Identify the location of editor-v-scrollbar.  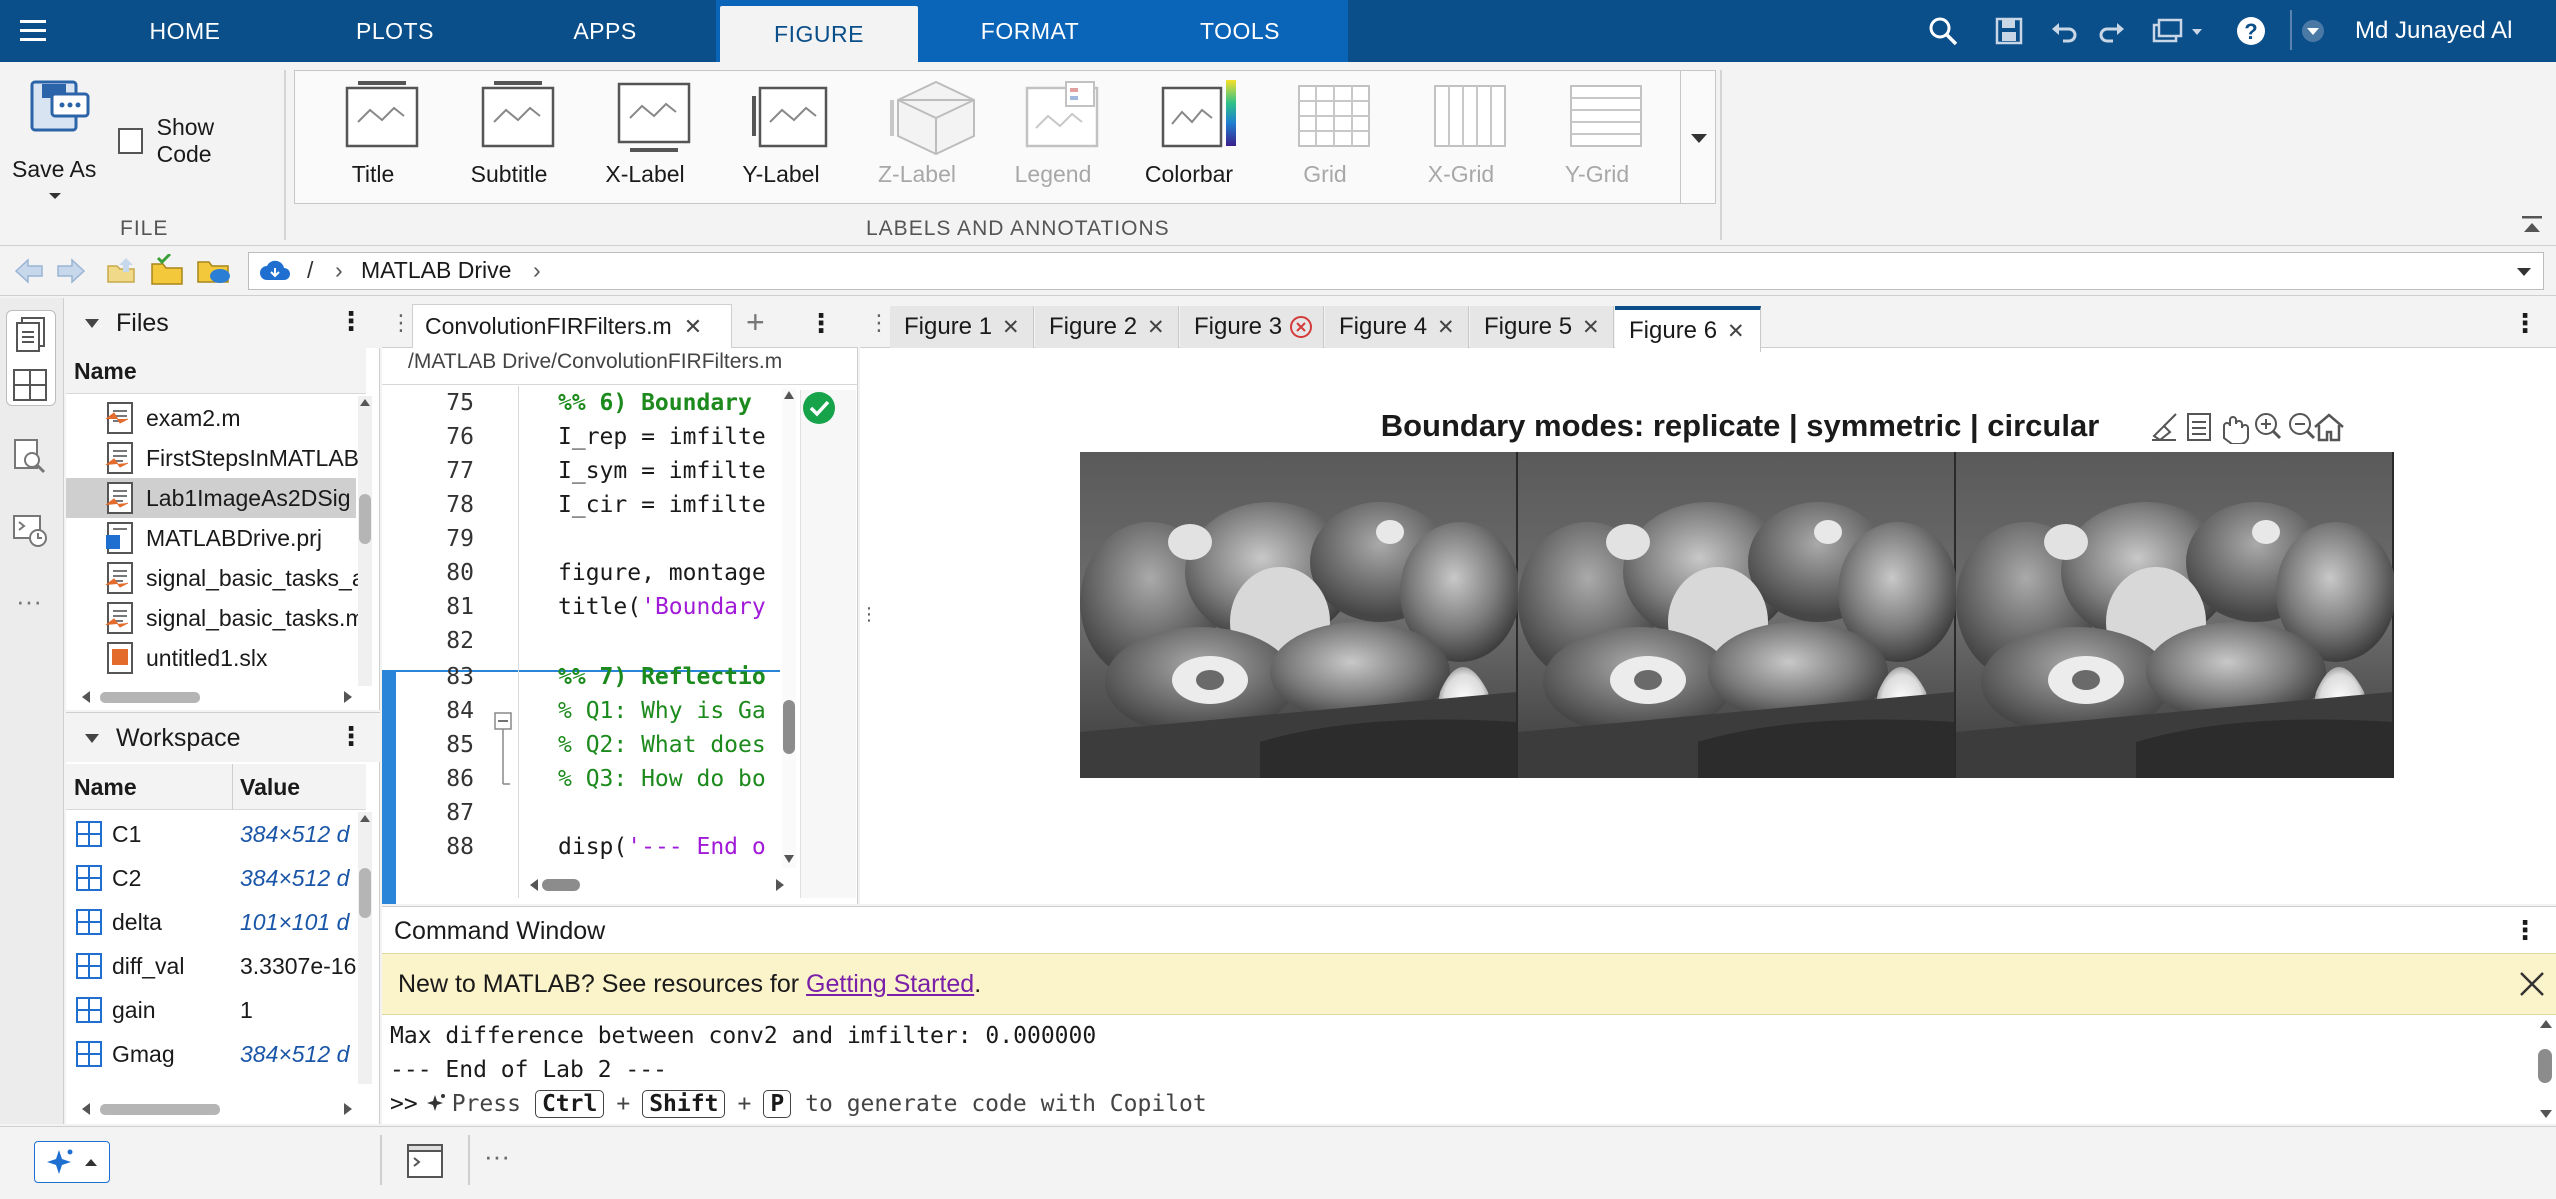
(789, 628).